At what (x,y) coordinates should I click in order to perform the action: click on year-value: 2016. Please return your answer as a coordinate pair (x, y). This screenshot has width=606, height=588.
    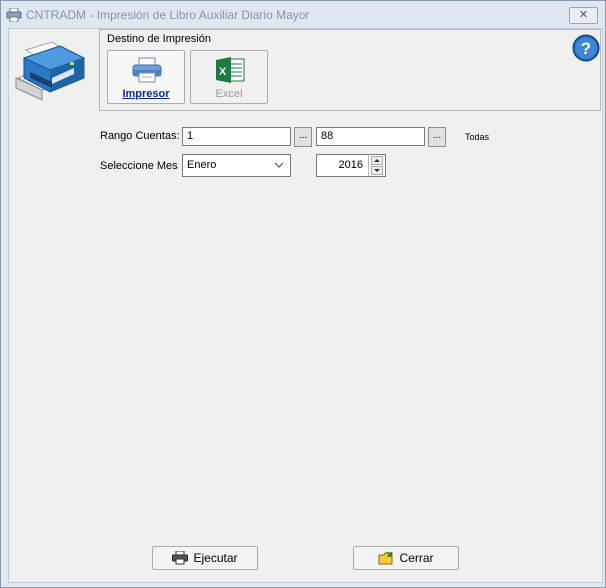
    Looking at the image, I should click on (350, 165).